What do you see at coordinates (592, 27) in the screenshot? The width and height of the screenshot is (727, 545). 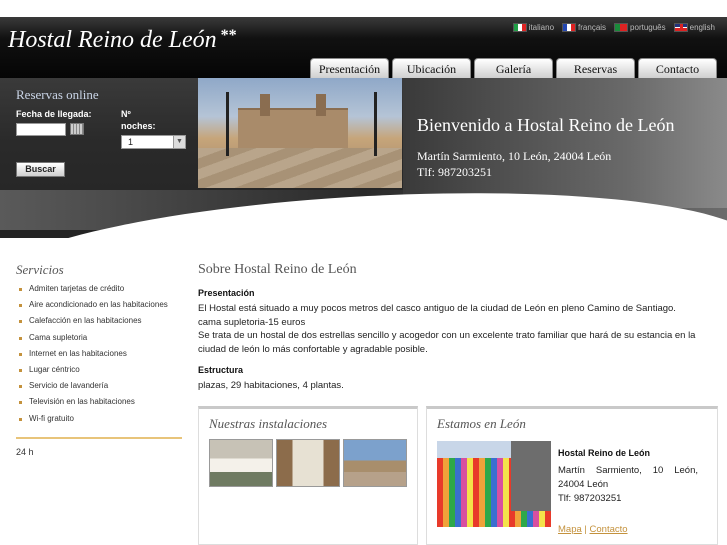 I see `language-label: français` at bounding box center [592, 27].